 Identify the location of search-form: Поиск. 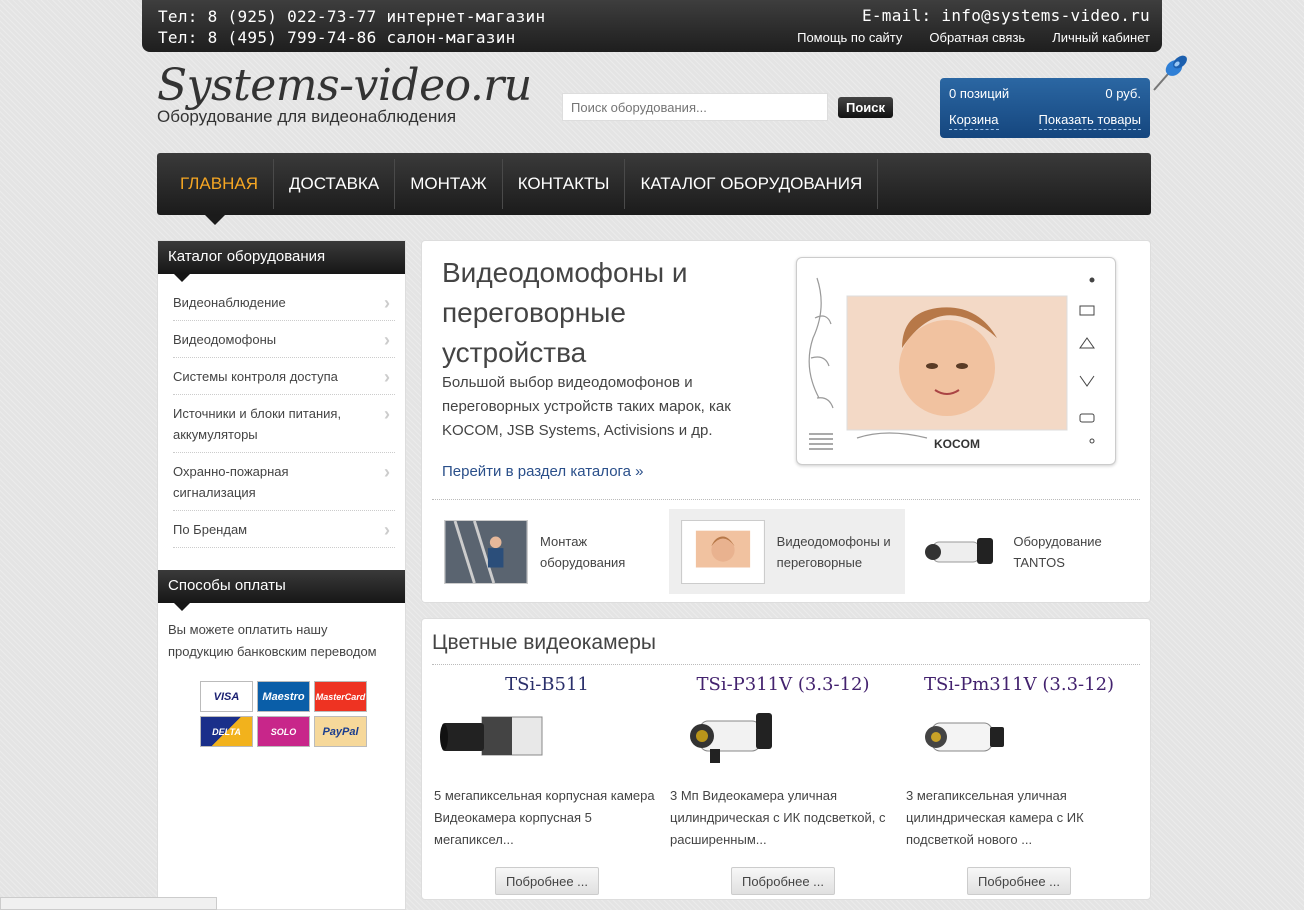
(728, 107).